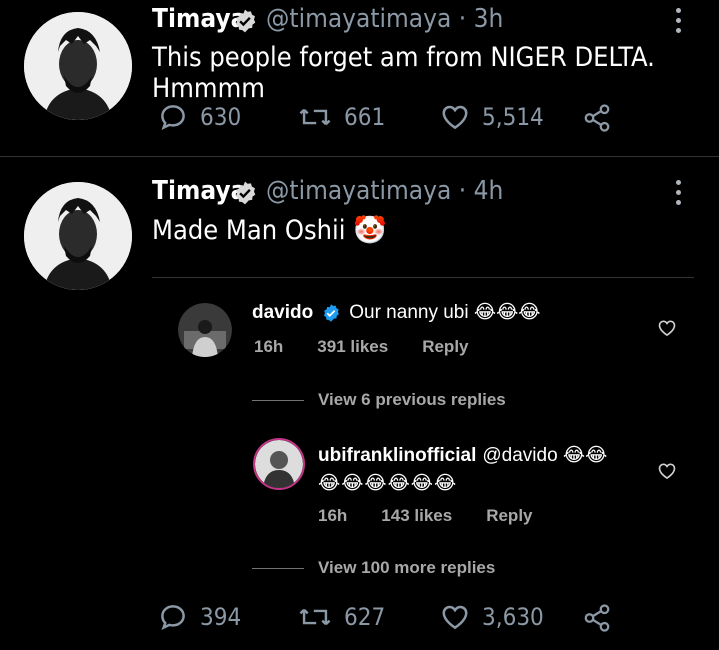 This screenshot has width=719, height=650. I want to click on reply-action: 394, so click(199, 617).